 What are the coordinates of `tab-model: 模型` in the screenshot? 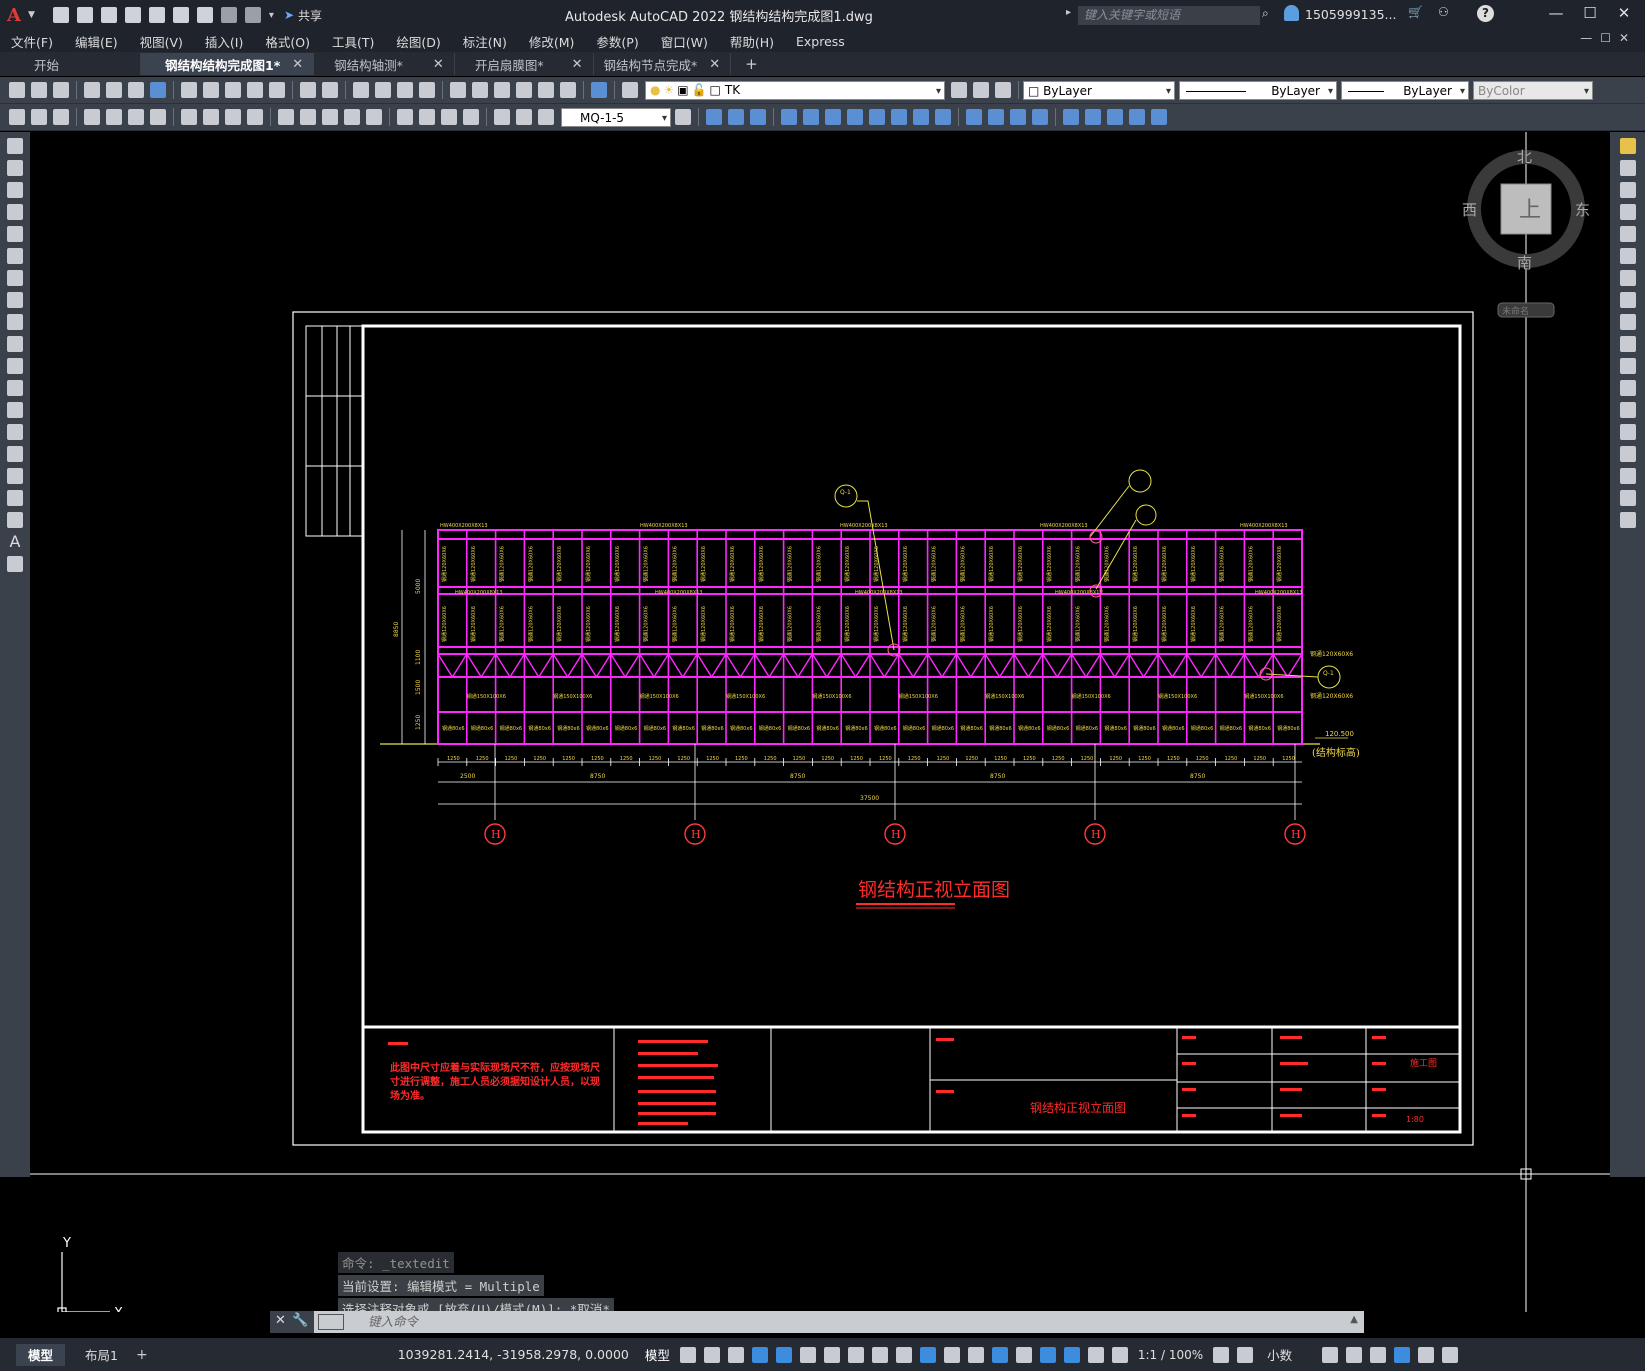 It's located at (41, 1354).